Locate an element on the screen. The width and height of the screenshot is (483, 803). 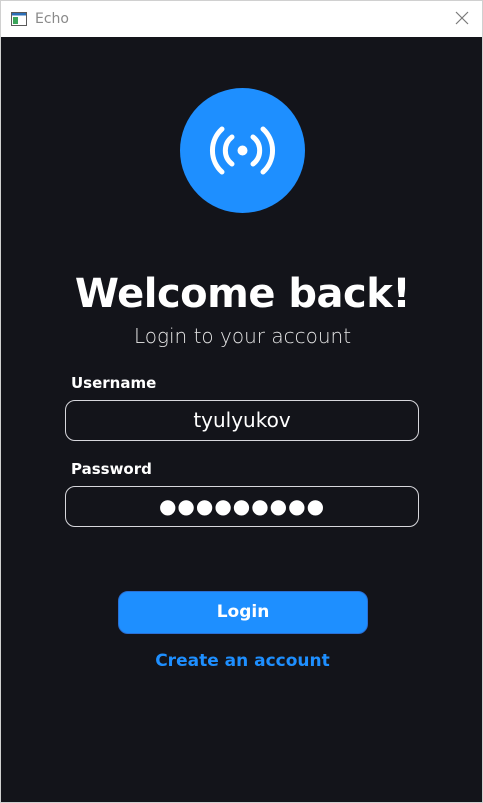
password-input: ●●●●●●●●● is located at coordinates (242, 506).